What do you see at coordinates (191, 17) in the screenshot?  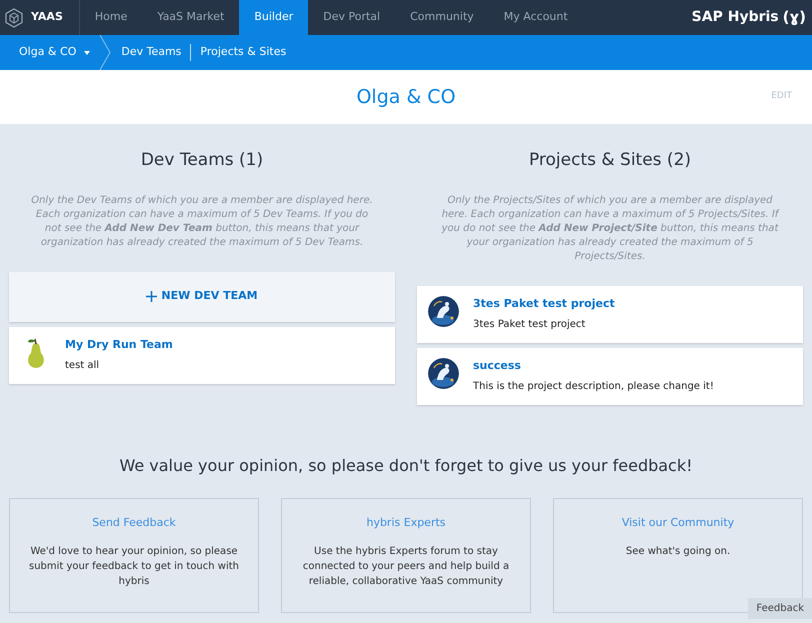 I see `nav-tab: YaaS Market` at bounding box center [191, 17].